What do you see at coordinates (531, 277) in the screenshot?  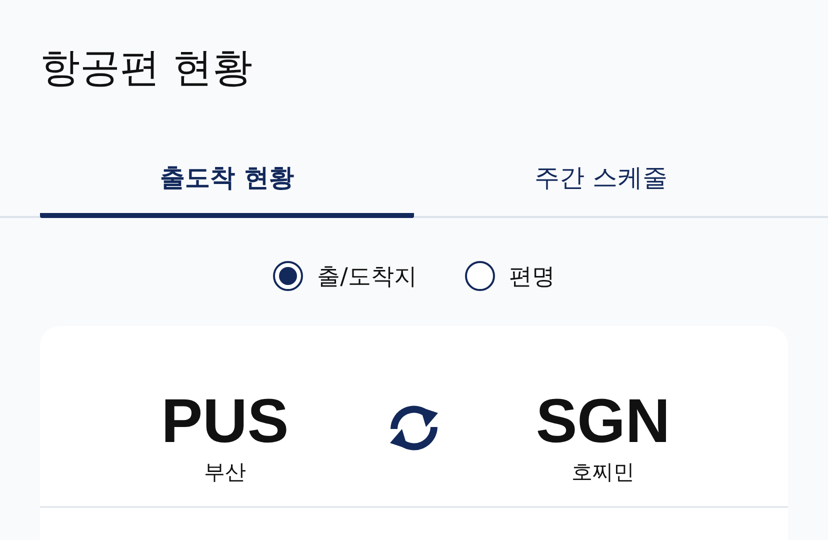 I see `radio-label: 편명` at bounding box center [531, 277].